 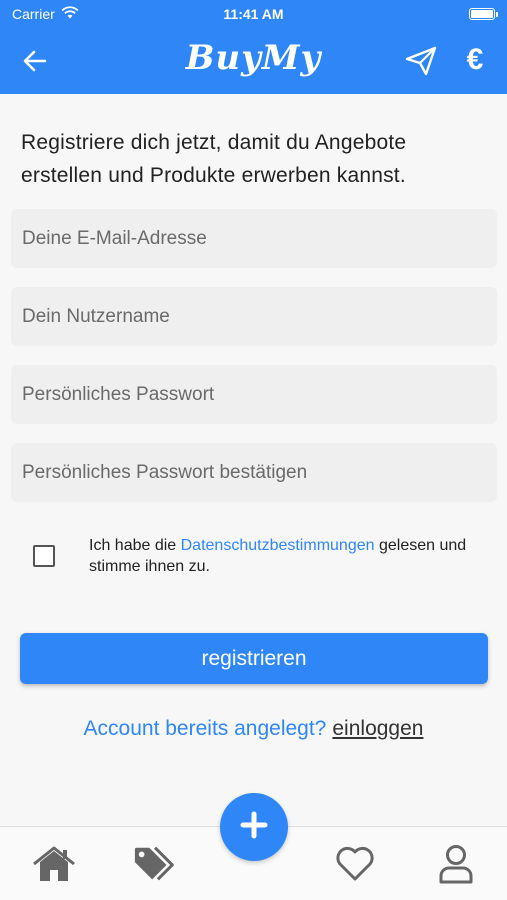 I want to click on email-field, so click(x=254, y=238).